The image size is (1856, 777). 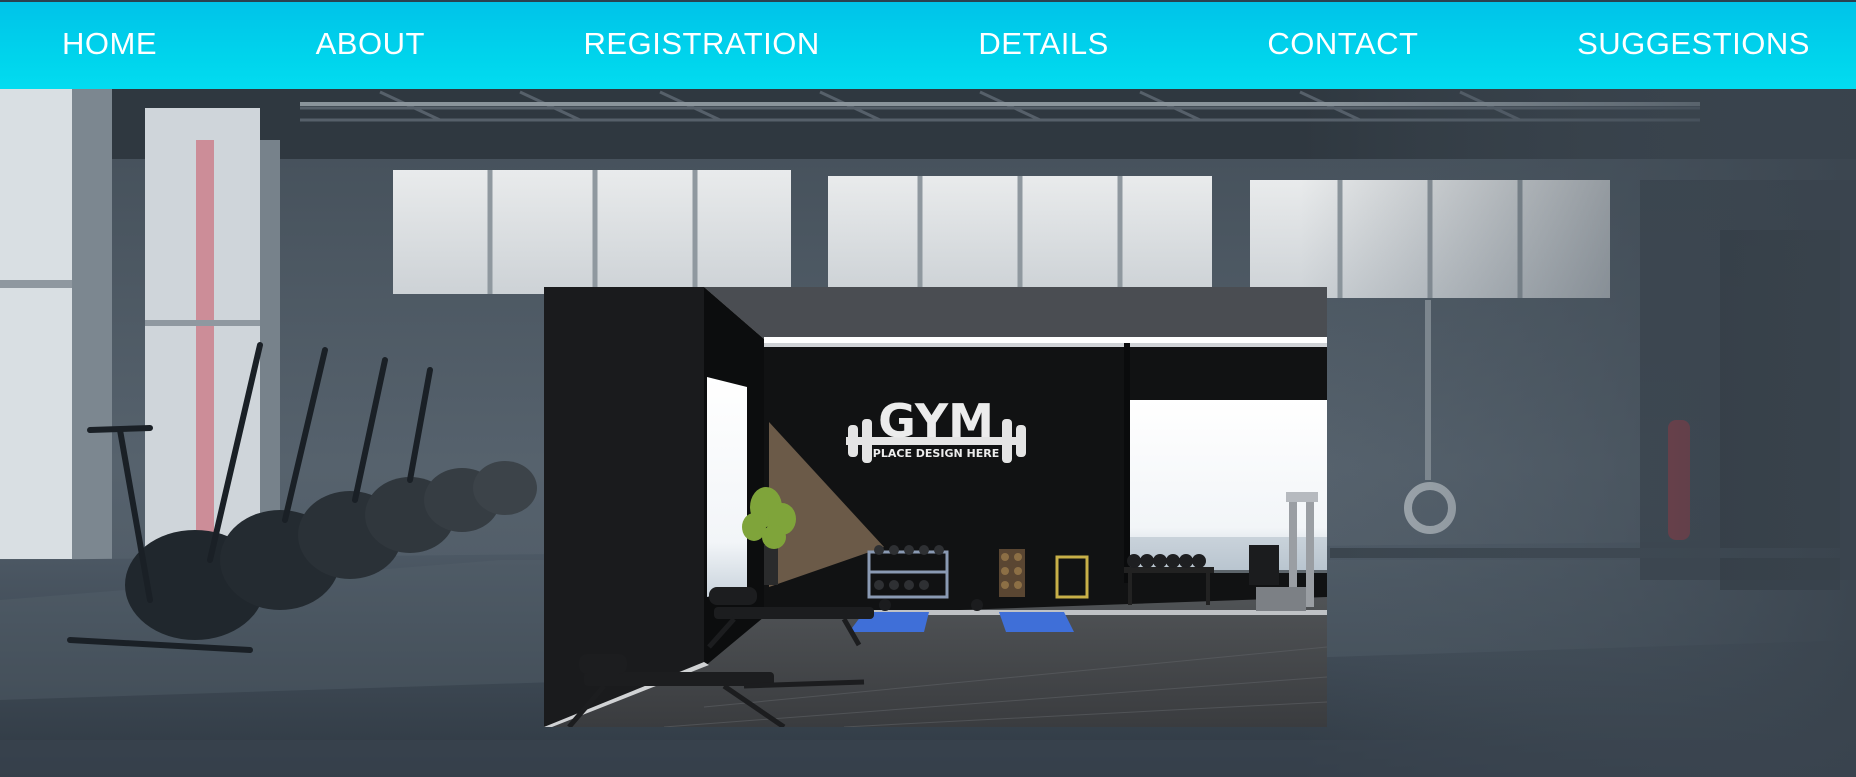 I want to click on nav-details-link: DETAILS, so click(x=1043, y=46).